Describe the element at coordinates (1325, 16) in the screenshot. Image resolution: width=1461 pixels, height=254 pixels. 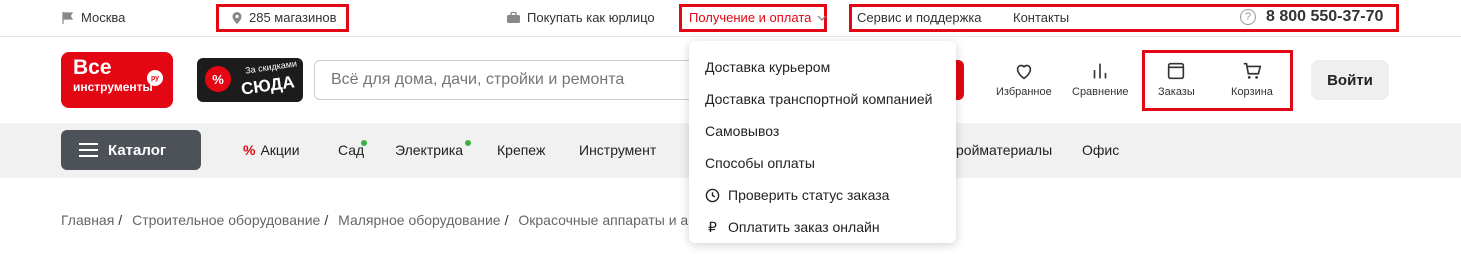
I see `phone-number: 8 800 550-37-70` at that location.